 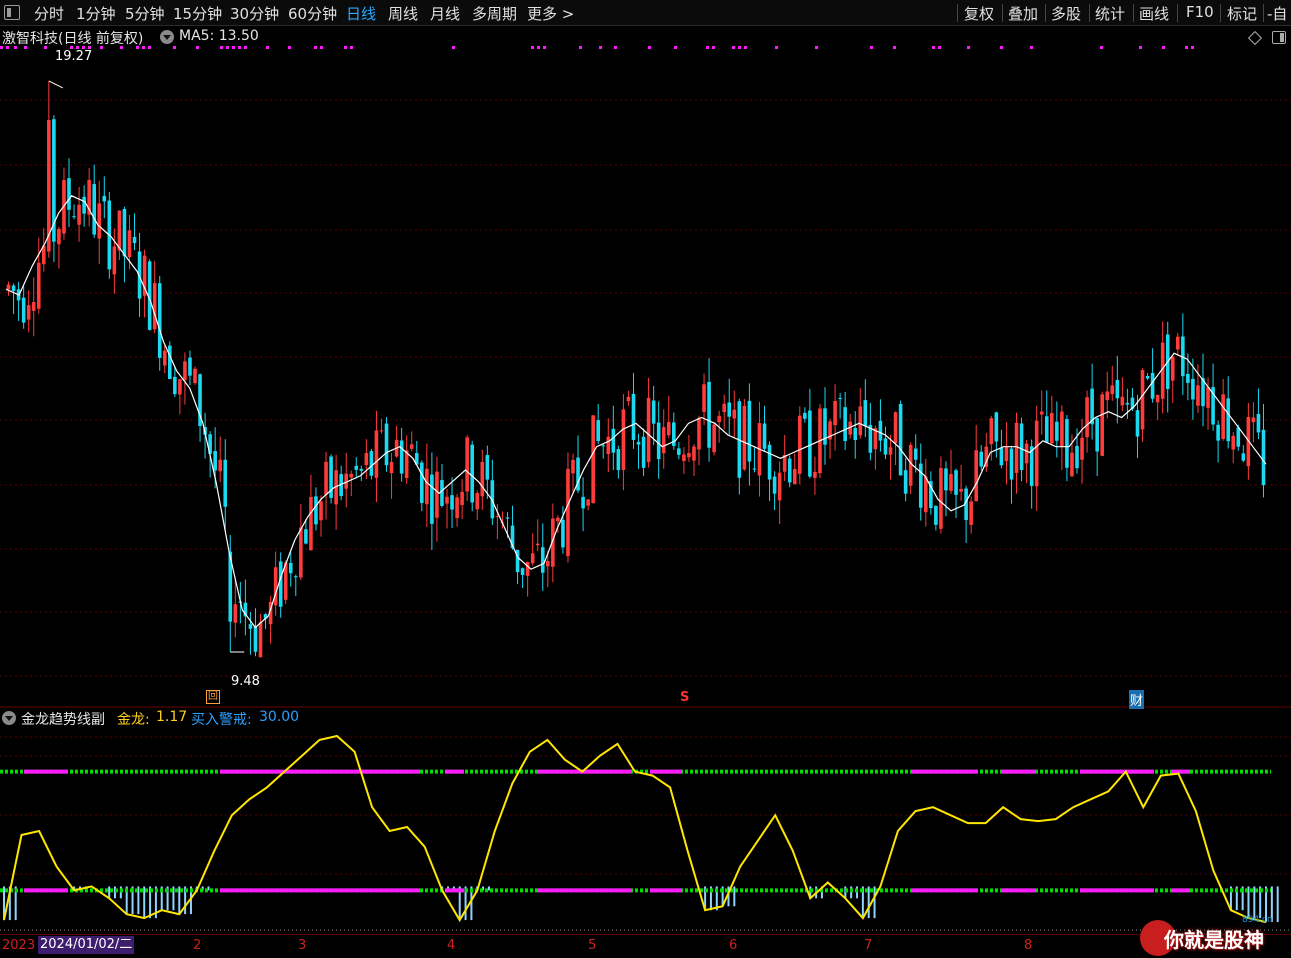 What do you see at coordinates (684, 697) in the screenshot?
I see `s-marker: S` at bounding box center [684, 697].